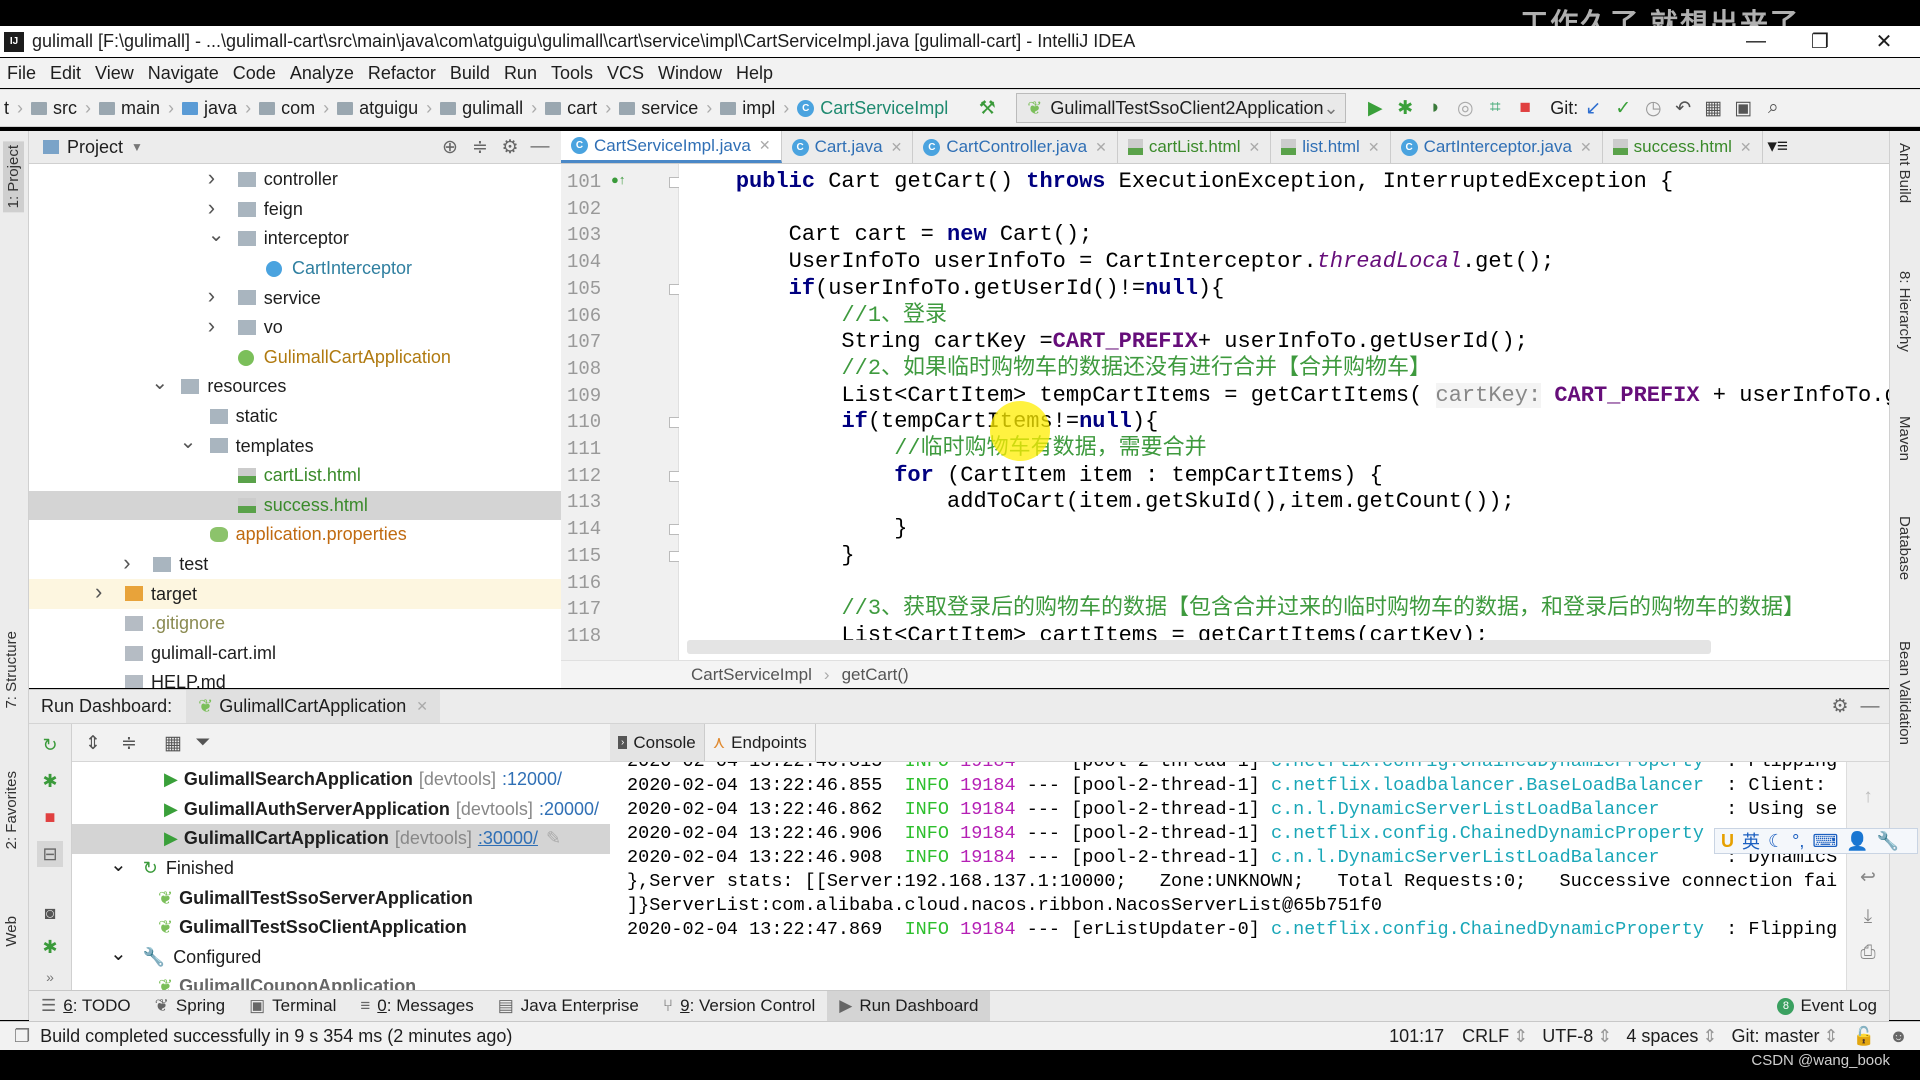  Describe the element at coordinates (1331, 147) in the screenshot. I see `tab-list-html: list.html ✕` at that location.